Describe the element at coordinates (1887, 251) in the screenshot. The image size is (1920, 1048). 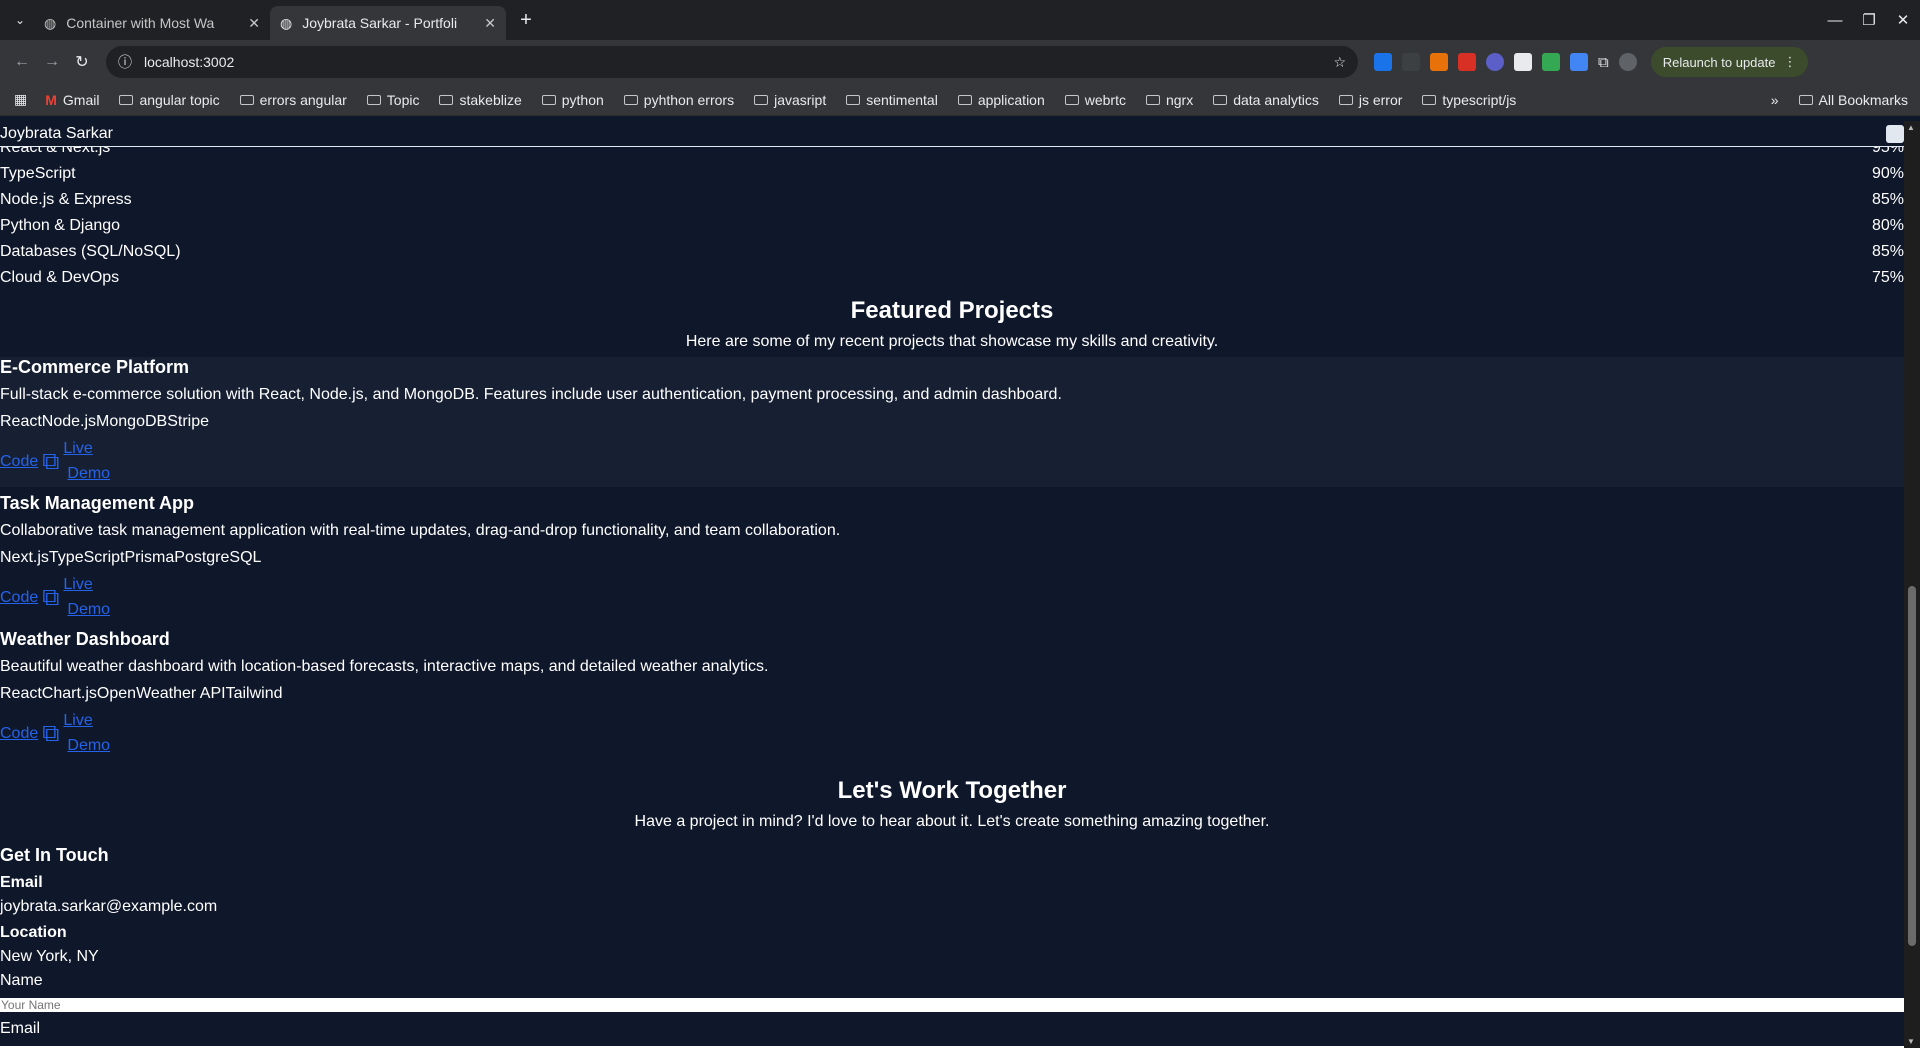
I see `skill-percent: 85%` at that location.